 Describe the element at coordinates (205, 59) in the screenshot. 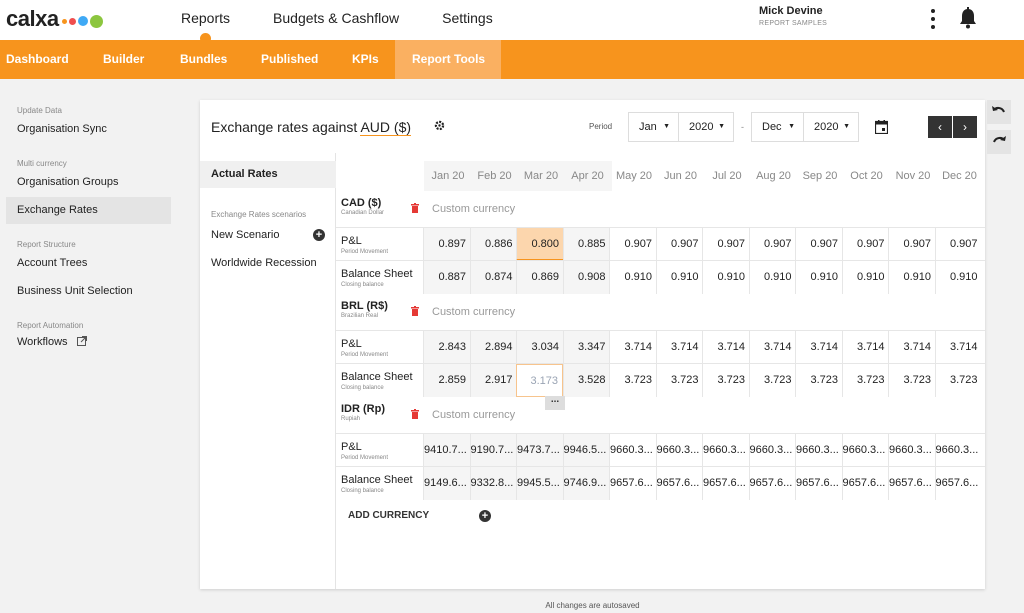

I see `tab-bundles: Bundles` at that location.